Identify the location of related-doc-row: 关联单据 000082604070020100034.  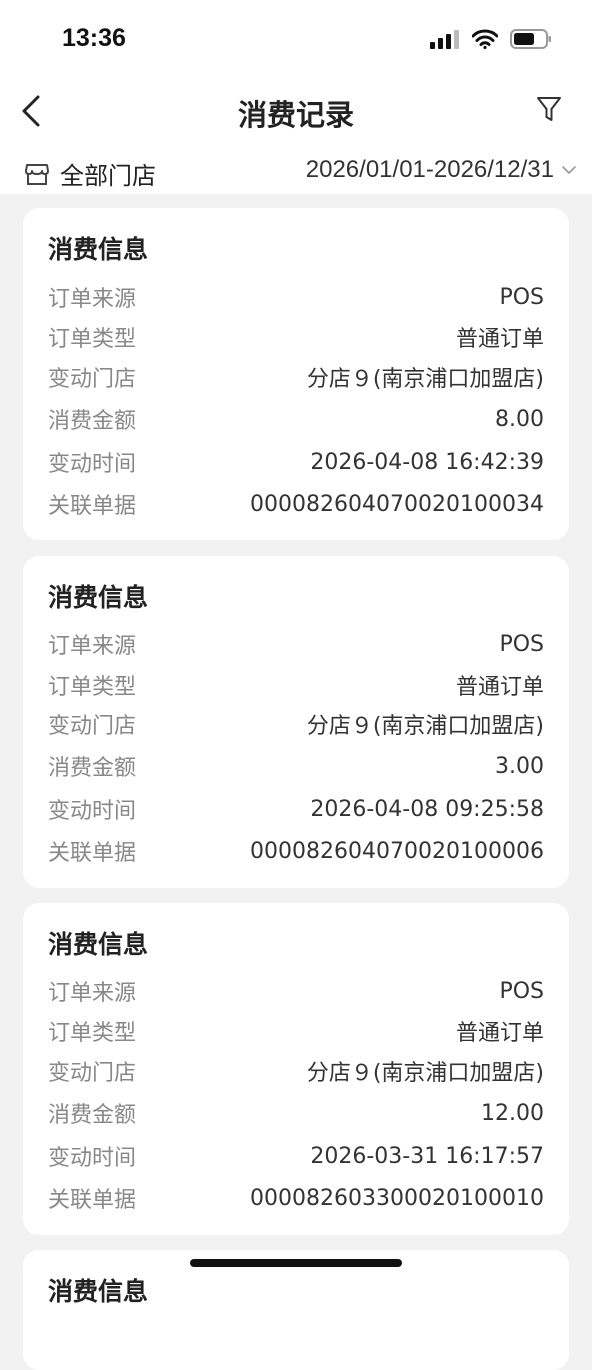
(296, 504).